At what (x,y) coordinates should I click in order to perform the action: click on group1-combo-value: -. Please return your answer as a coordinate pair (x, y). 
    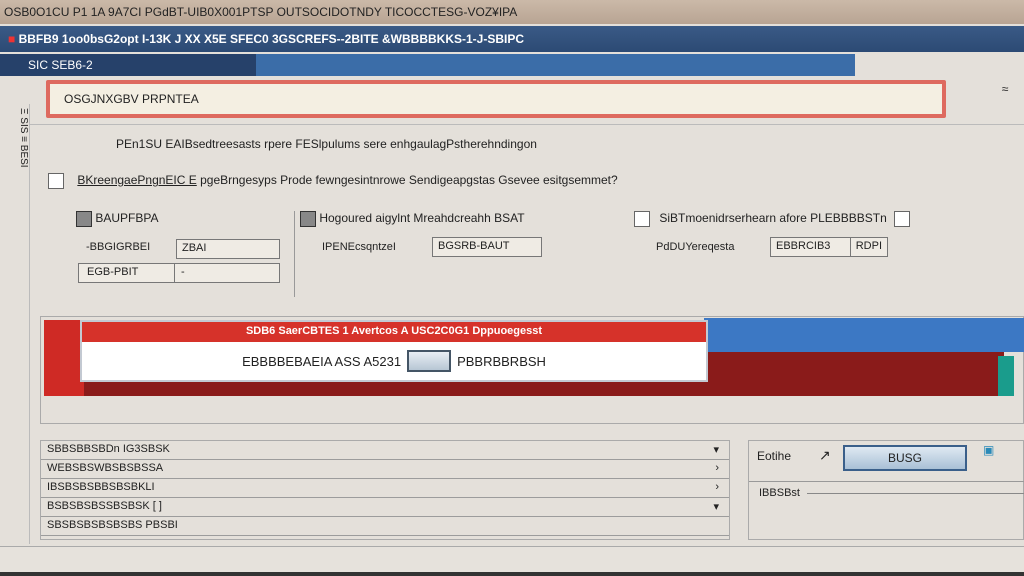
    Looking at the image, I should click on (183, 272).